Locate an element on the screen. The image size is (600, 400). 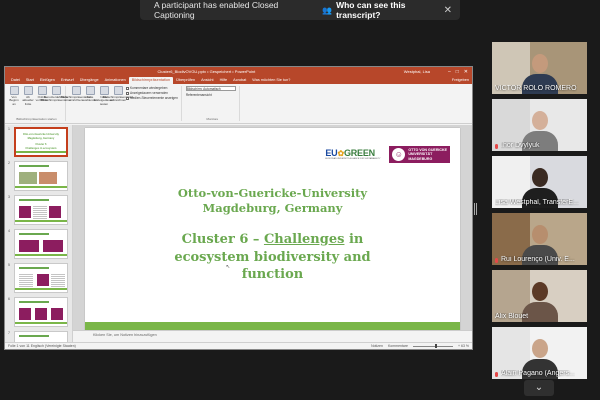
participant-tile: Alix Blouet is located at coordinates (539, 296).